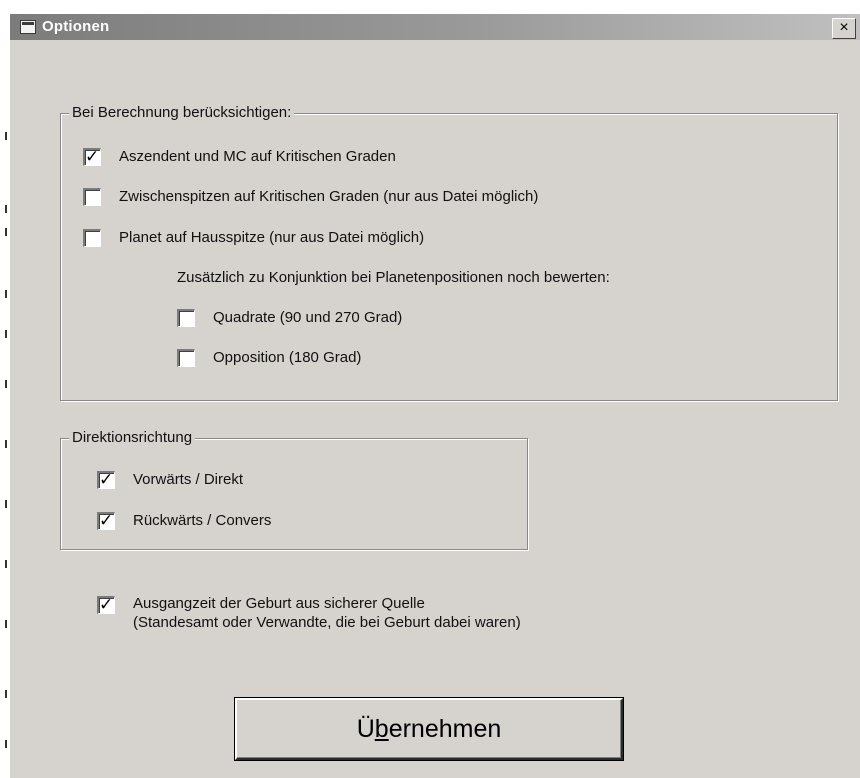 This screenshot has width=860, height=778. Describe the element at coordinates (294, 489) in the screenshot. I see `direction-group: Direktionsrichtung` at that location.